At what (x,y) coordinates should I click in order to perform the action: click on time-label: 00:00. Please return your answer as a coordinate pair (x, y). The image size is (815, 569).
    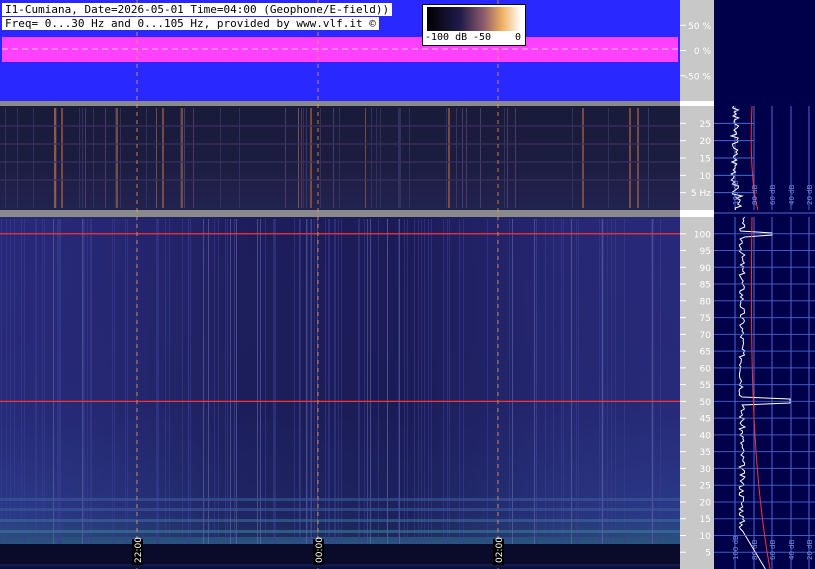
    Looking at the image, I should click on (320, 550).